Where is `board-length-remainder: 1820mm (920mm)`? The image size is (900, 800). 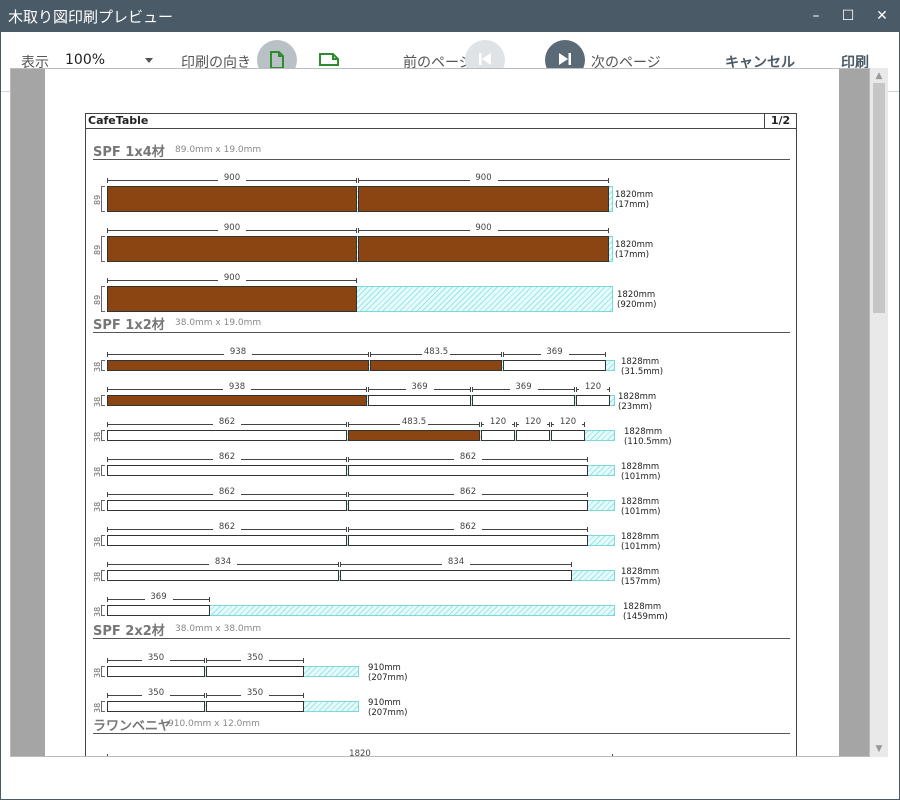
board-length-remainder: 1820mm (920mm) is located at coordinates (636, 300).